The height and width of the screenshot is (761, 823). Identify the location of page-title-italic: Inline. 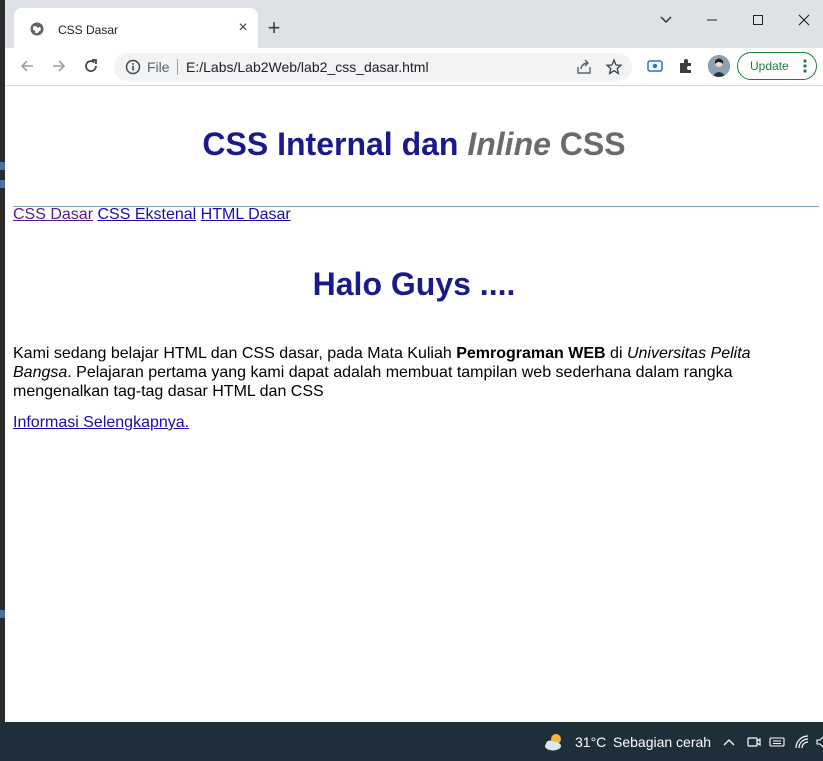
(509, 144).